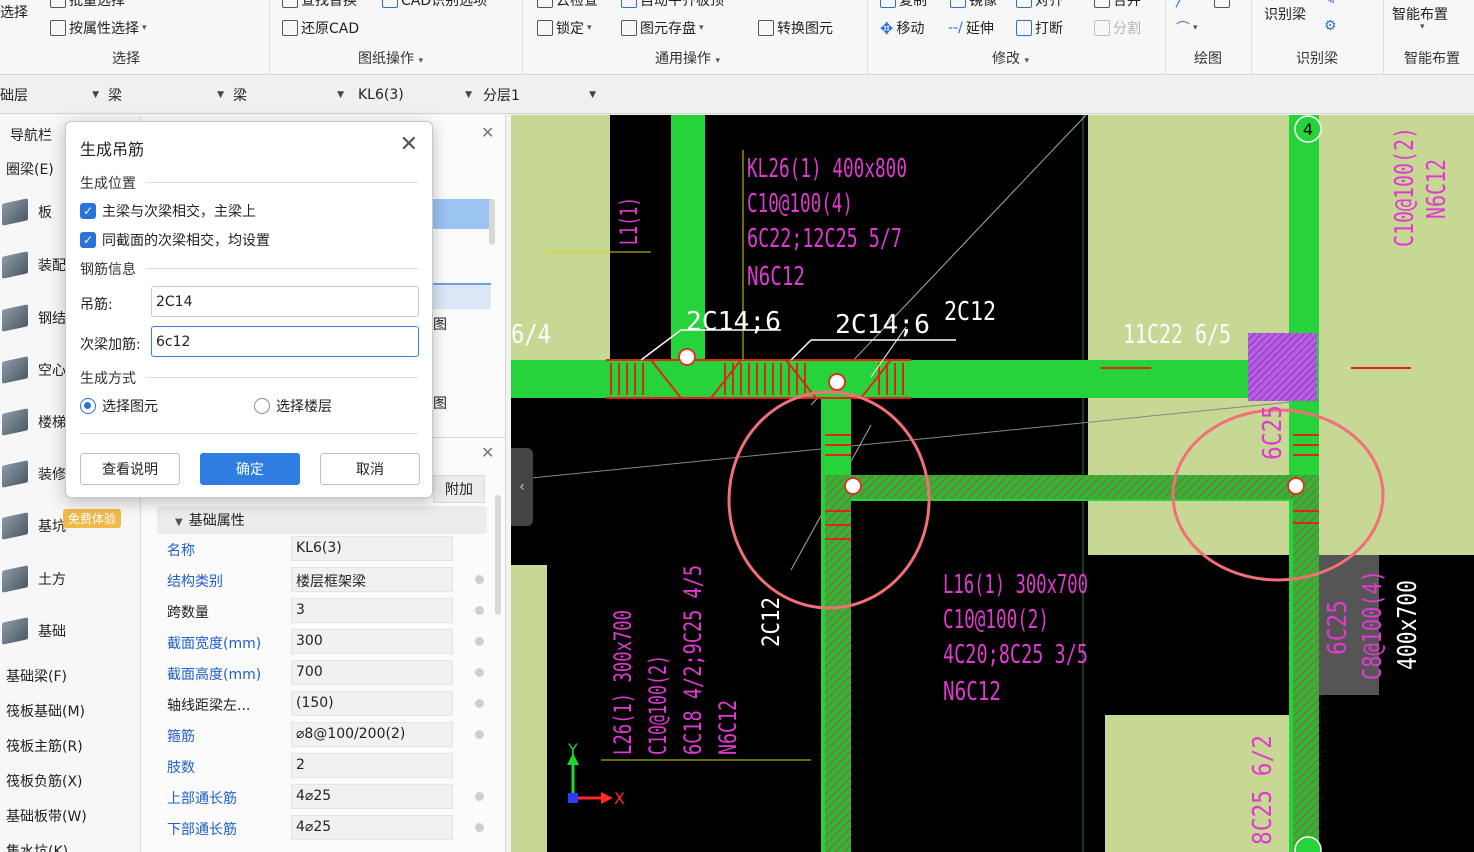 This screenshot has height=852, width=1474. I want to click on property-value: ⌀8@100/200(2), so click(372, 734).